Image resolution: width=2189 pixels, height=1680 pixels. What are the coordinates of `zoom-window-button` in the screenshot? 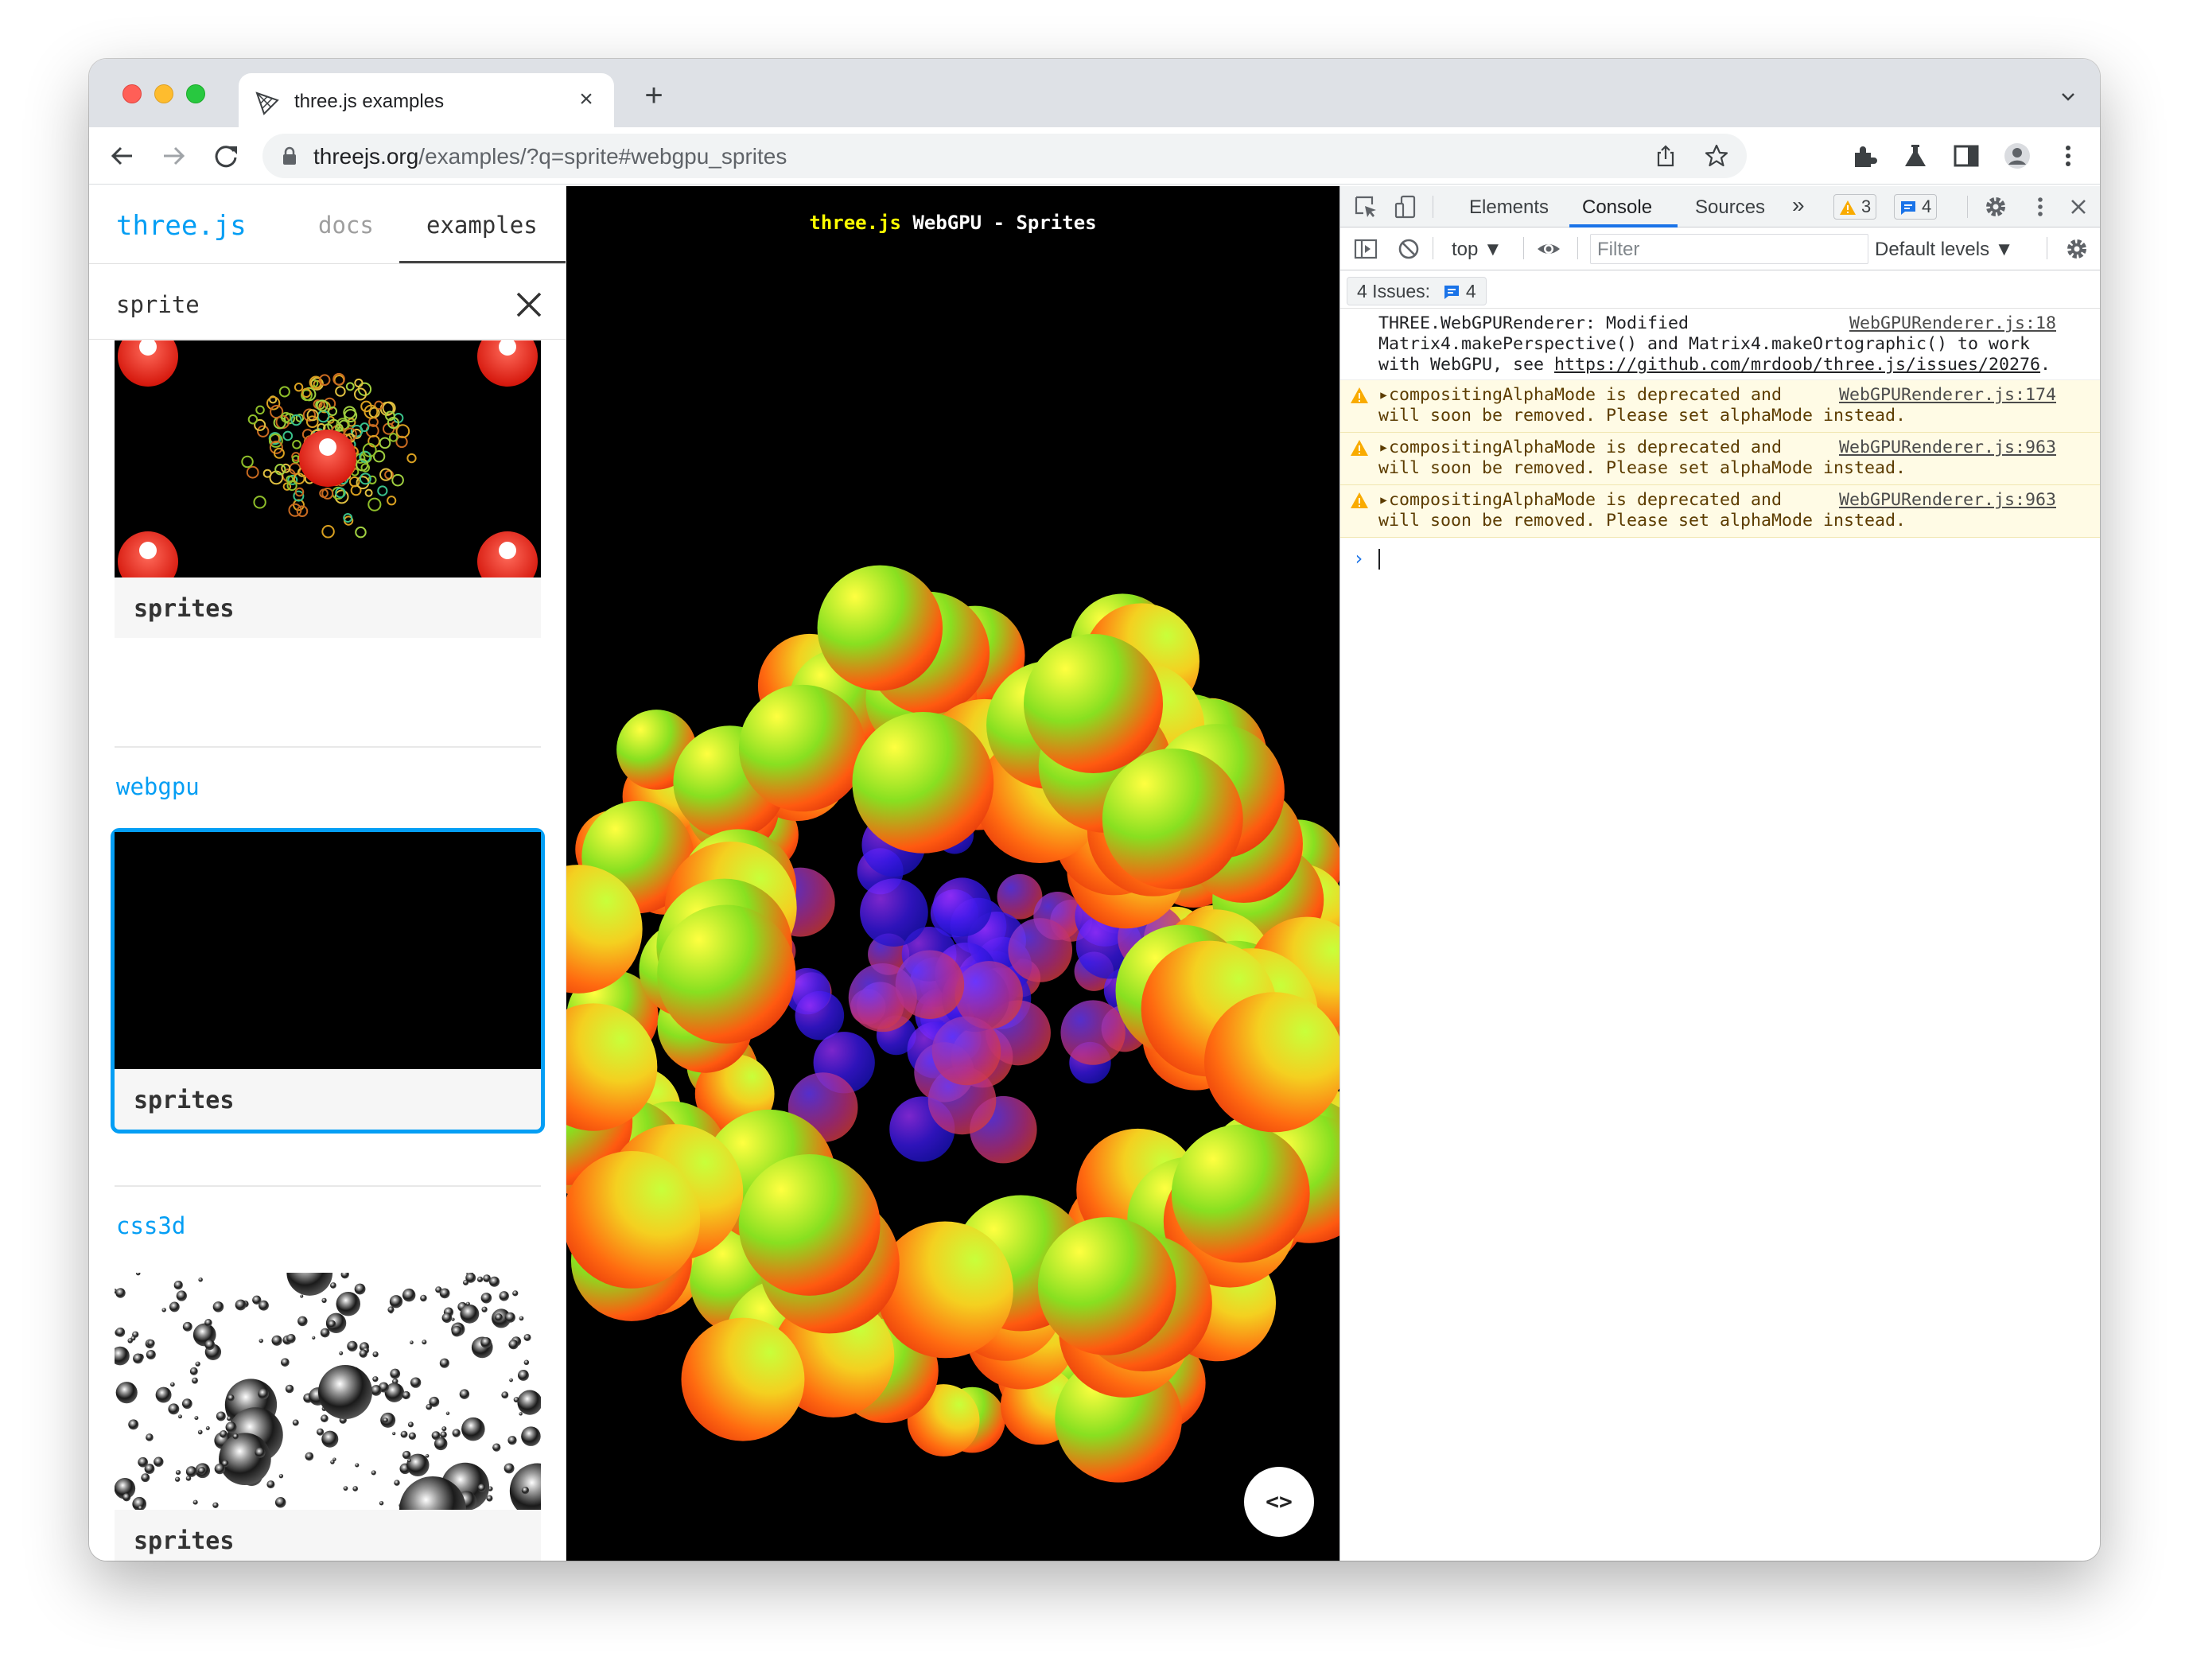 It's located at (195, 93).